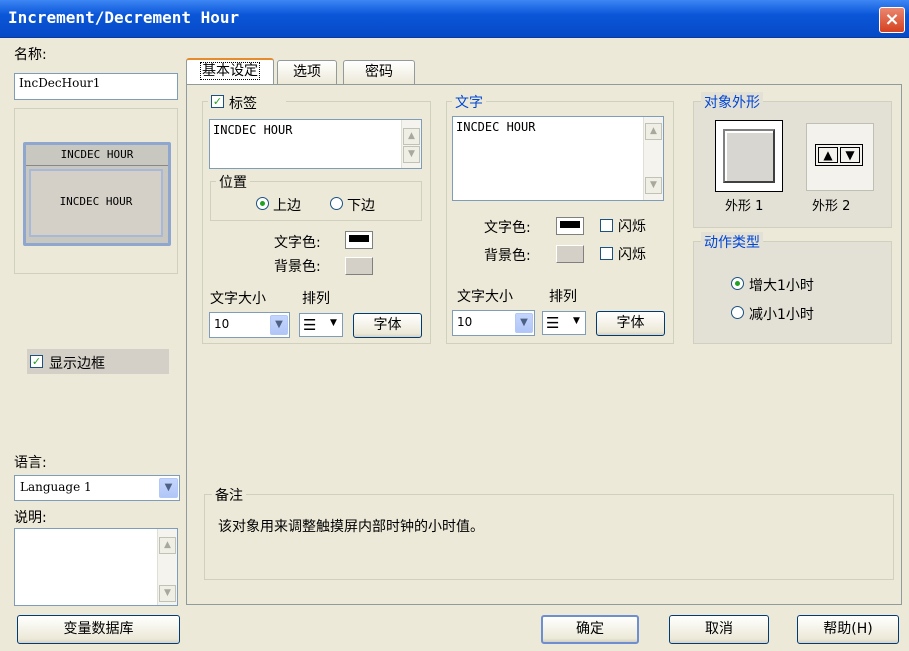 Image resolution: width=909 pixels, height=651 pixels. What do you see at coordinates (732, 102) in the screenshot?
I see `shape-group-title: 对象外形` at bounding box center [732, 102].